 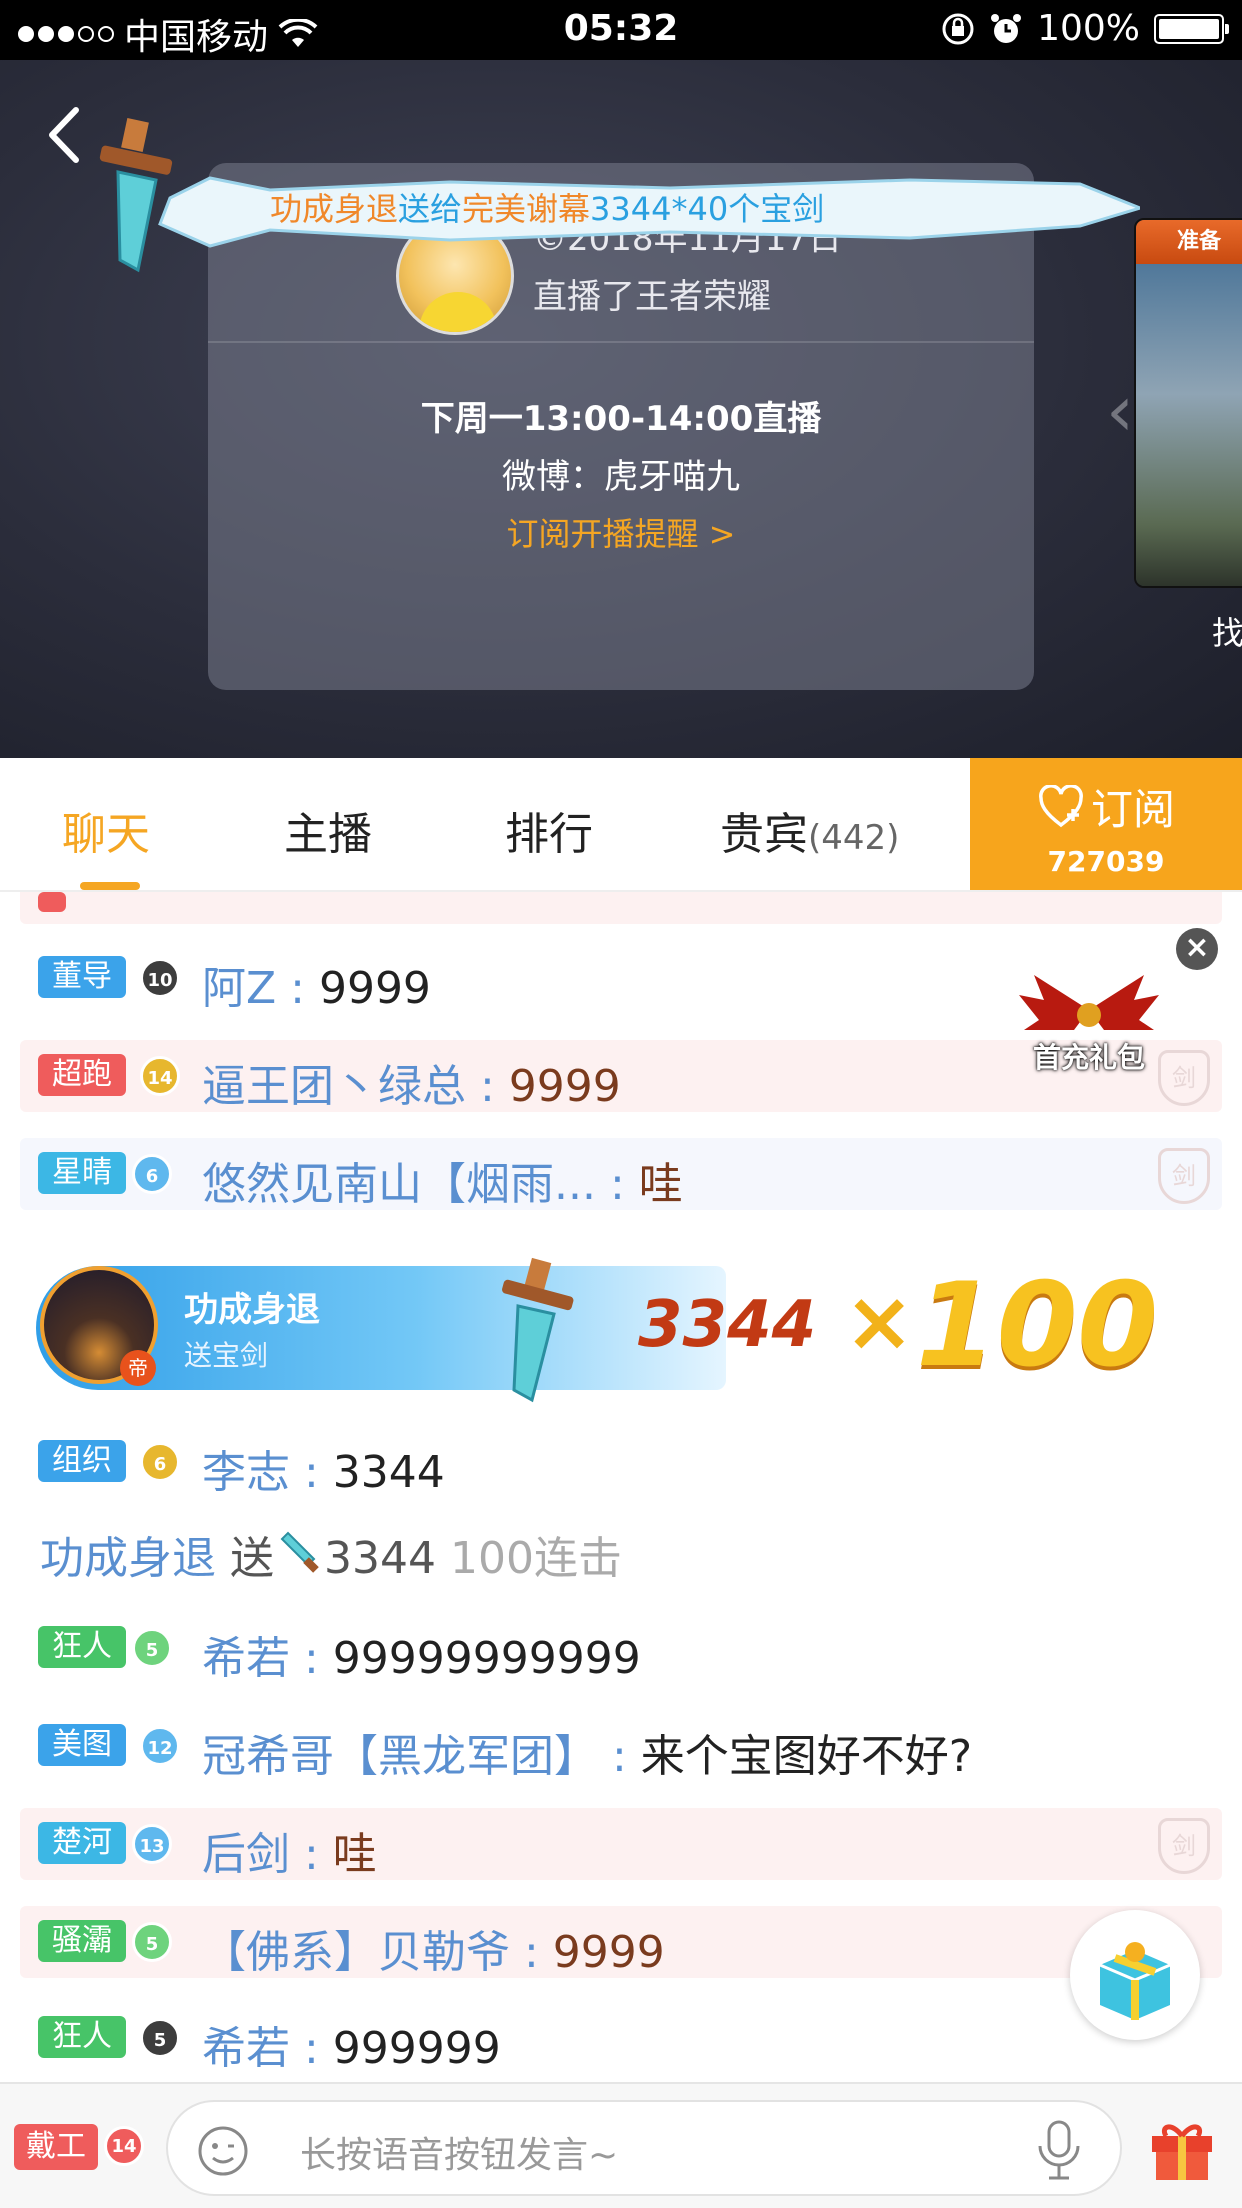 I want to click on chat-message: 星晴 6 悠然见南山【烟雨... : 哇 剑, so click(x=621, y=1174).